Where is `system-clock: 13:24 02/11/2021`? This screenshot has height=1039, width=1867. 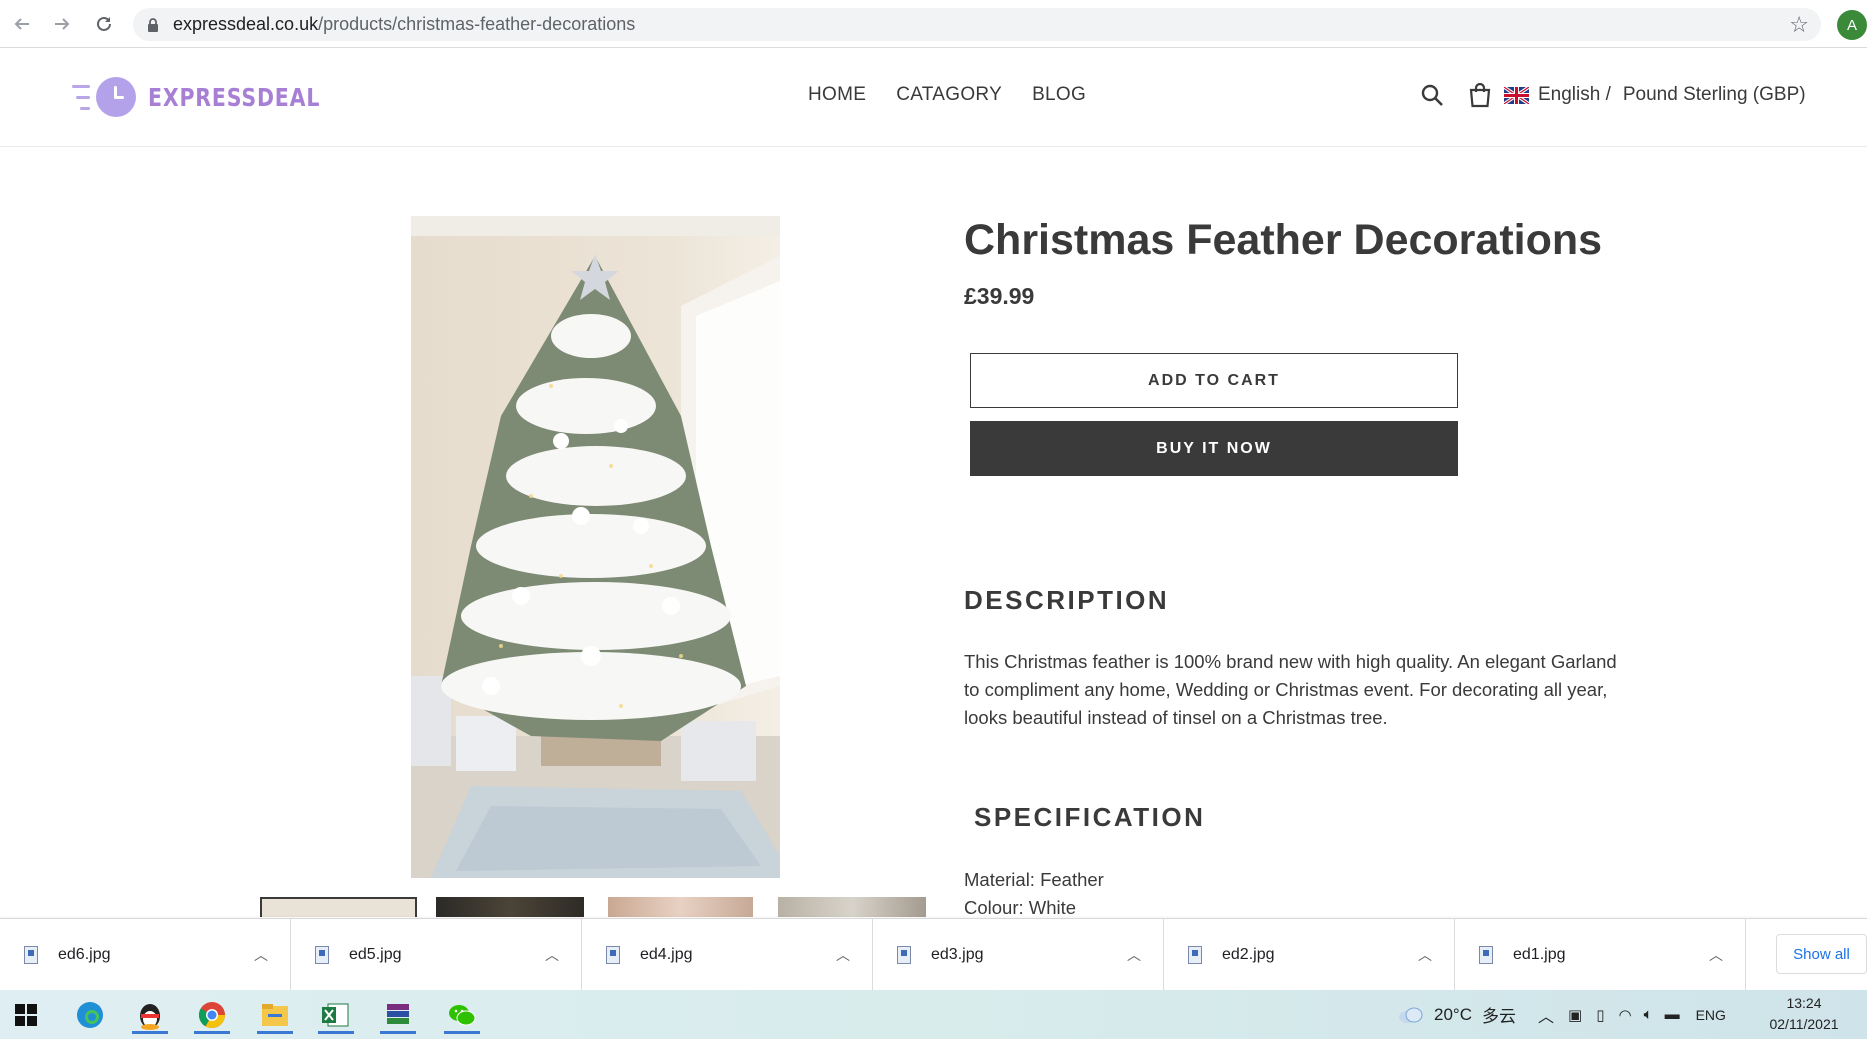 system-clock: 13:24 02/11/2021 is located at coordinates (1804, 1014).